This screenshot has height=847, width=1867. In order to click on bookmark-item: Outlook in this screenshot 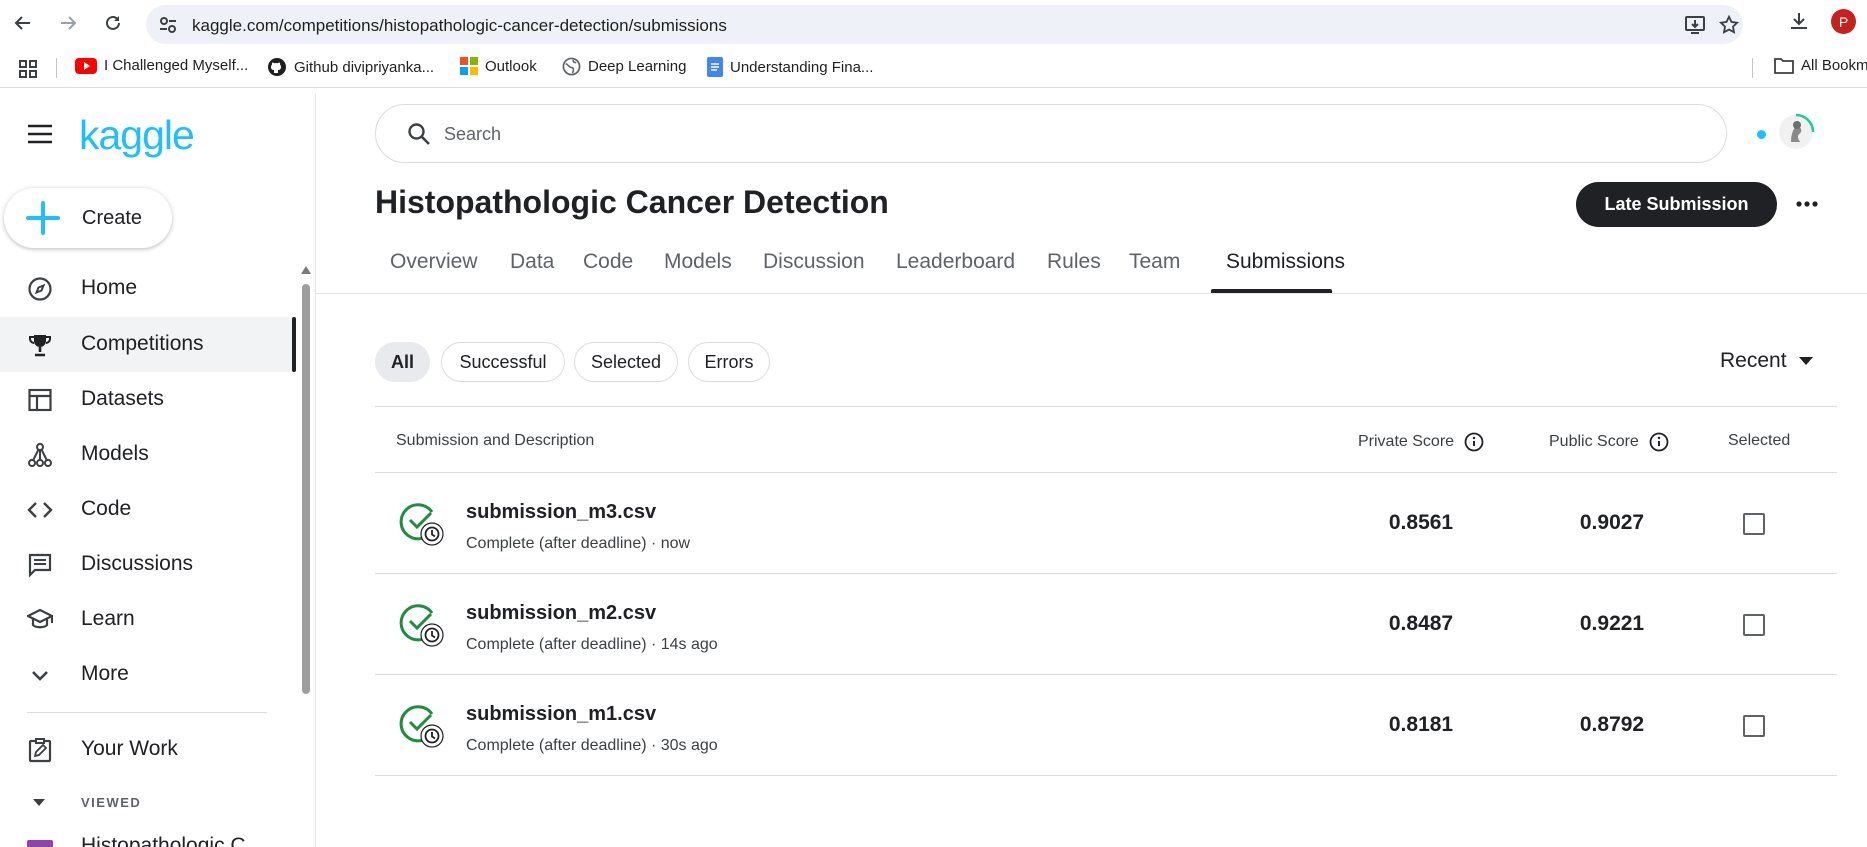, I will do `click(498, 66)`.